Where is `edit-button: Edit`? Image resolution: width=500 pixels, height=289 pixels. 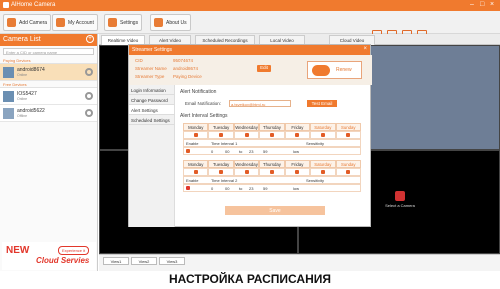
edit-button: Edit is located at coordinates (264, 68).